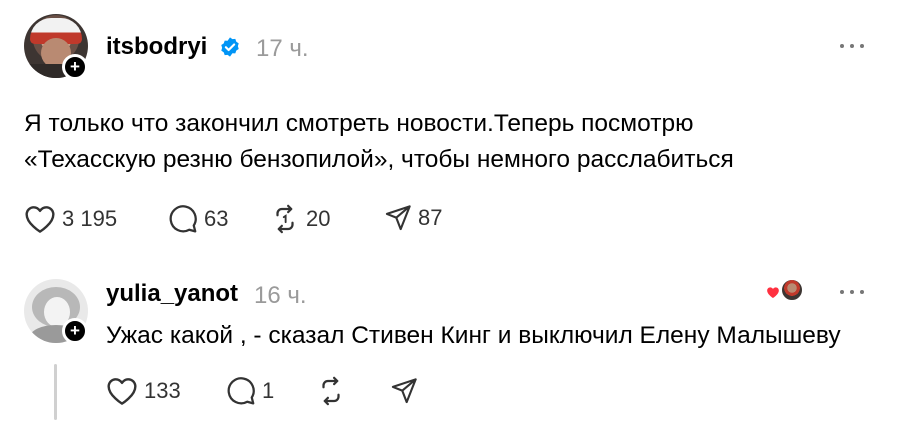 This screenshot has width=900, height=427. Describe the element at coordinates (413, 218) in the screenshot. I see `post-share-button: 87` at that location.